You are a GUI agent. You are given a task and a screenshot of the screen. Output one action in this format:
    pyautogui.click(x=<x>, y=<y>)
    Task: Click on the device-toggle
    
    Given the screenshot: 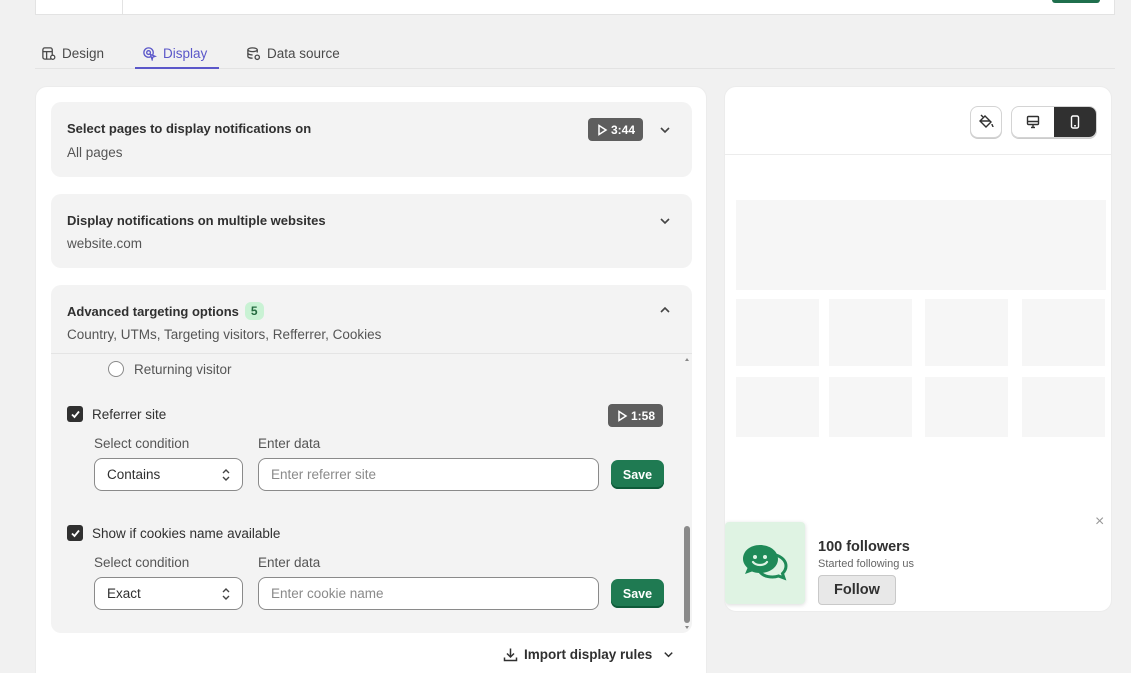 What is the action you would take?
    pyautogui.click(x=1054, y=122)
    